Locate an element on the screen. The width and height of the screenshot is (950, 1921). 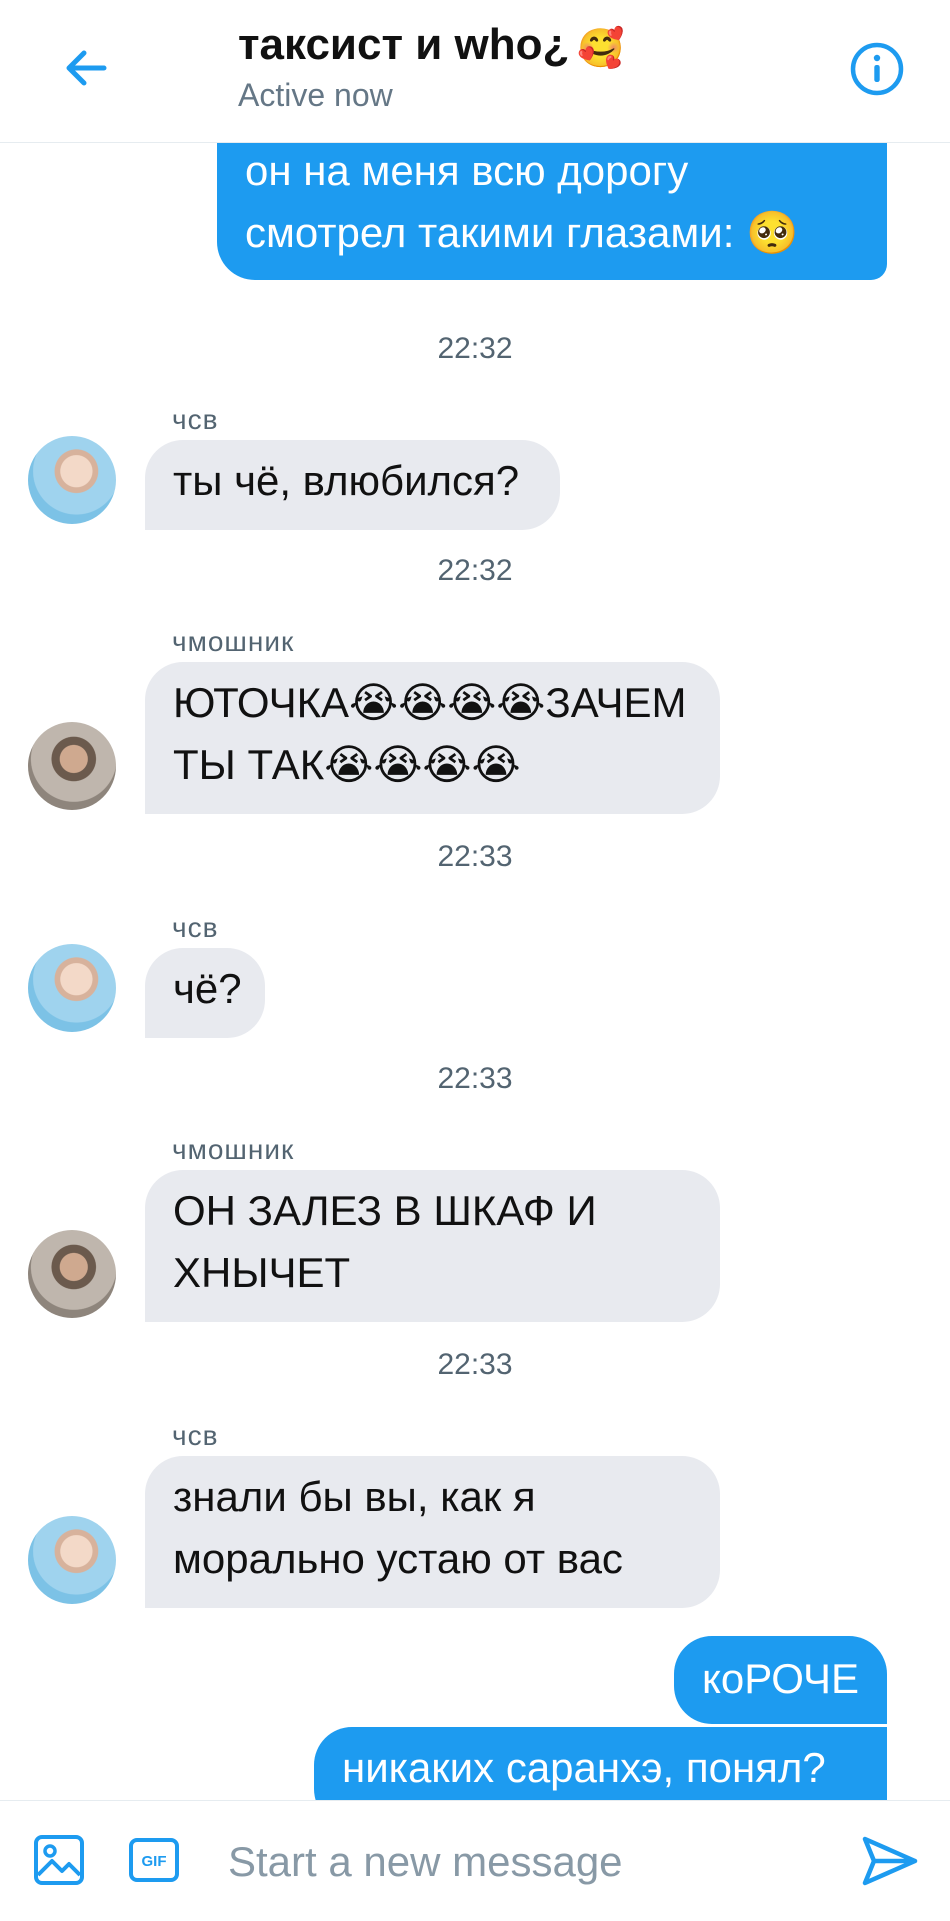
info-icon is located at coordinates (877, 69).